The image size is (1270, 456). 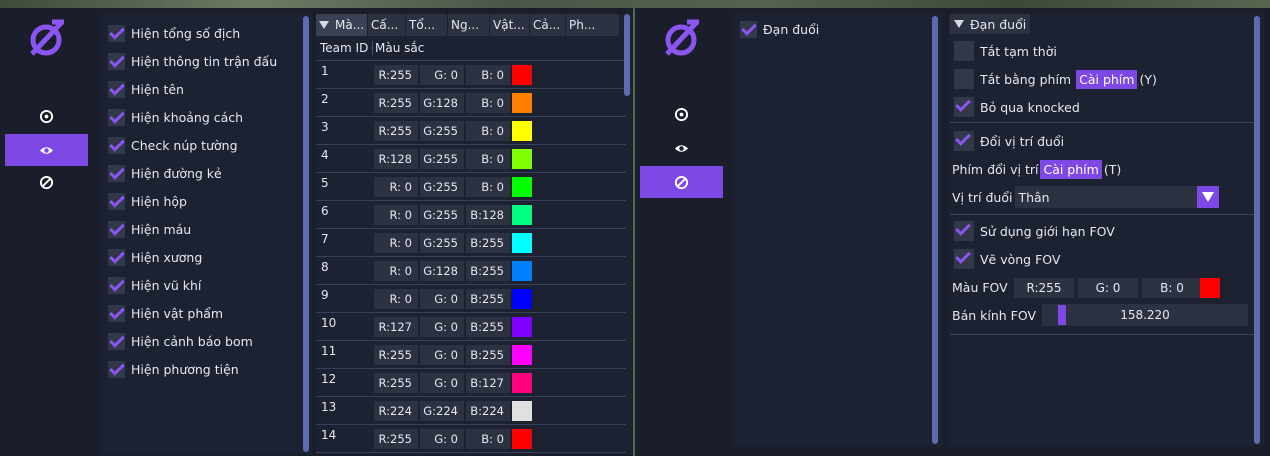 What do you see at coordinates (964, 79) in the screenshot?
I see `key-disable-checkbox` at bounding box center [964, 79].